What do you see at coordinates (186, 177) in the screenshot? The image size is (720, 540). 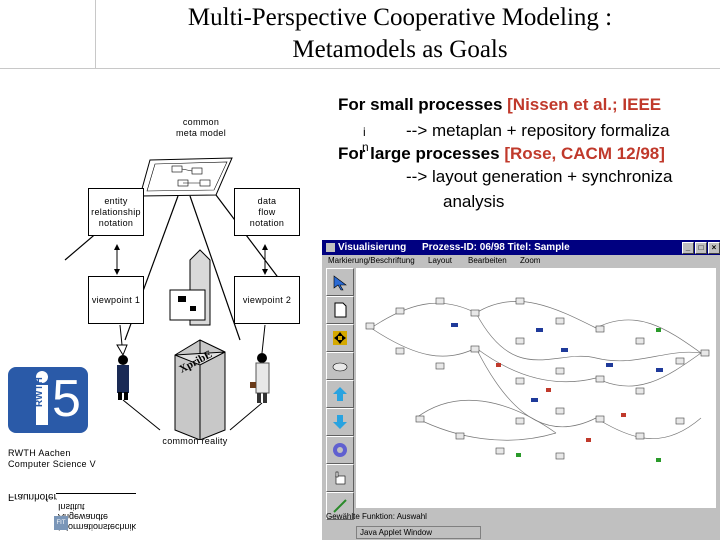 I see `metamodel-sheet-icon` at bounding box center [186, 177].